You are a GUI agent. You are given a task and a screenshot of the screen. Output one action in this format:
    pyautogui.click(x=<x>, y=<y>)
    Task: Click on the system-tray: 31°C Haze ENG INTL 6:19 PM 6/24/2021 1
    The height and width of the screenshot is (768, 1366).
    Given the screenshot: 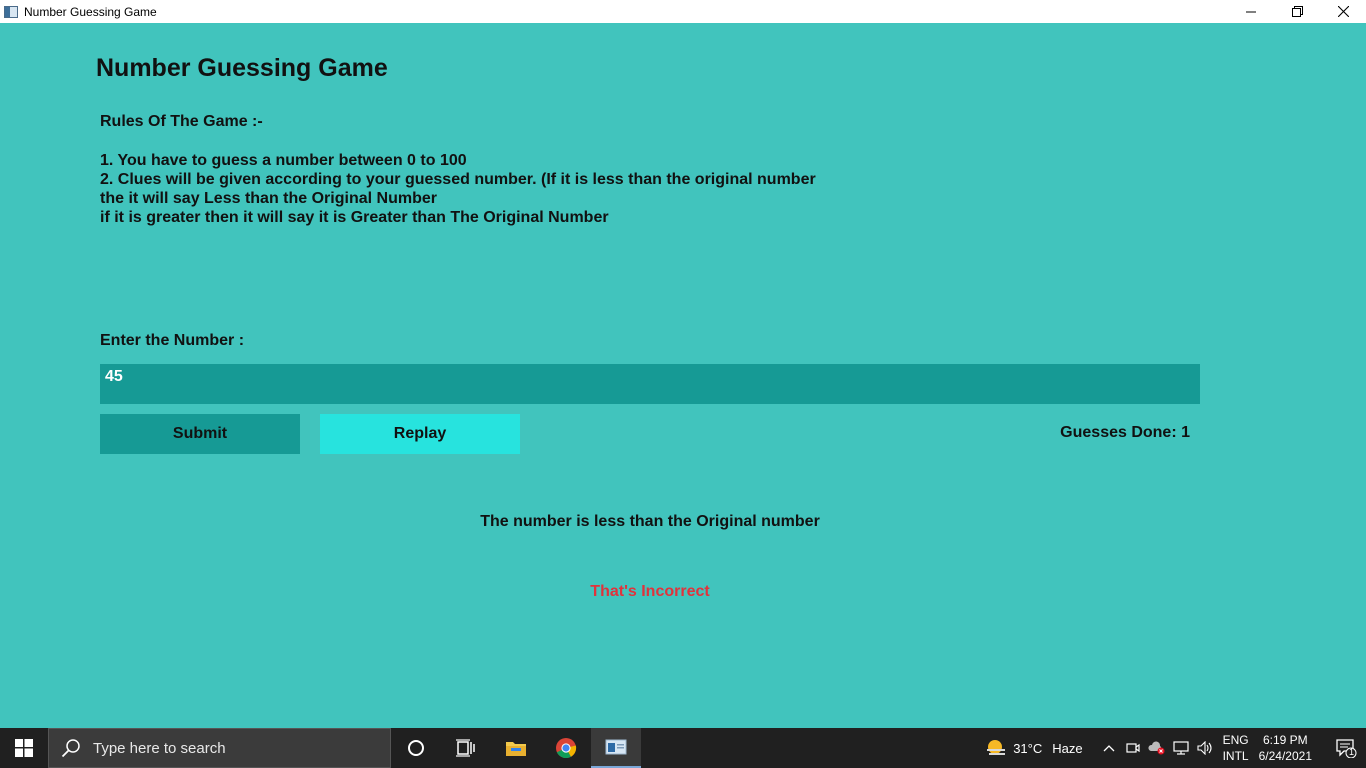 What is the action you would take?
    pyautogui.click(x=1175, y=748)
    